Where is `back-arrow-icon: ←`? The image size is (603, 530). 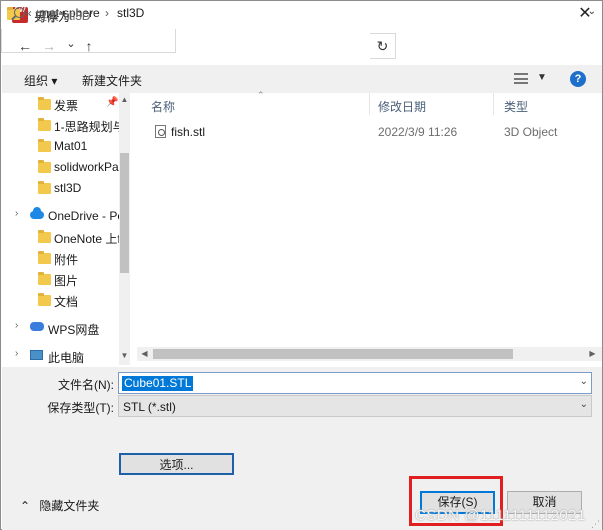
back-arrow-icon: ← is located at coordinates (25, 46).